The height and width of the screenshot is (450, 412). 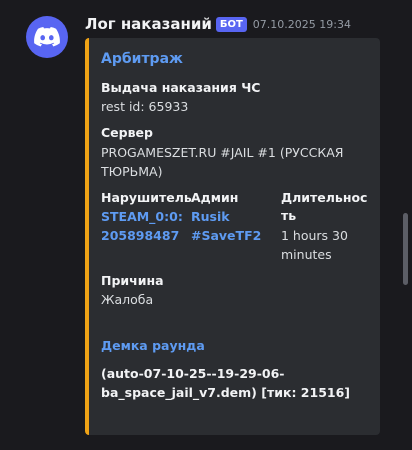 What do you see at coordinates (142, 59) in the screenshot?
I see `embed-title: Арбитраж` at bounding box center [142, 59].